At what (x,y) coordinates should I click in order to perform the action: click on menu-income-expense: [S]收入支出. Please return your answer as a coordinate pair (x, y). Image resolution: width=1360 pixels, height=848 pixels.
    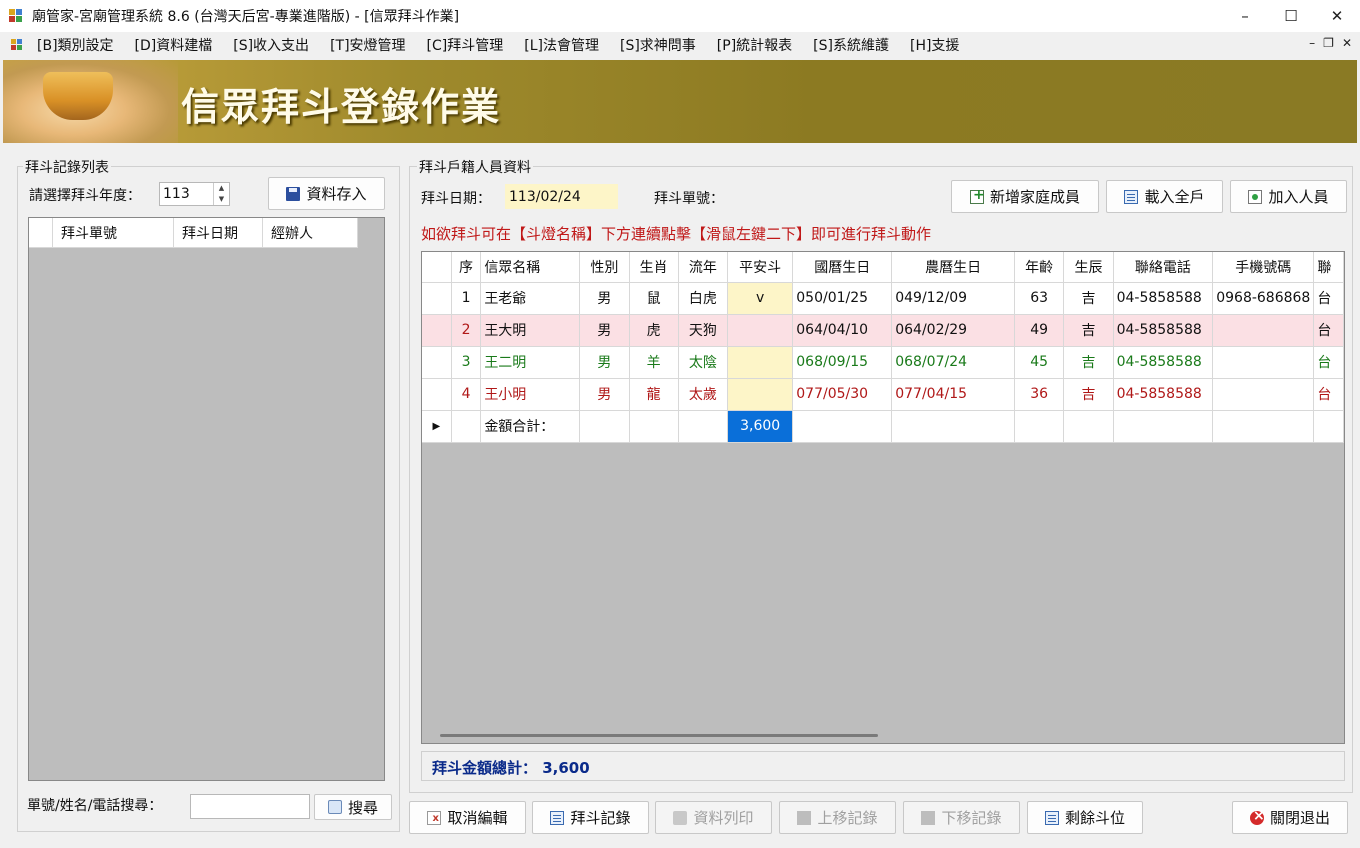
    Looking at the image, I should click on (271, 45).